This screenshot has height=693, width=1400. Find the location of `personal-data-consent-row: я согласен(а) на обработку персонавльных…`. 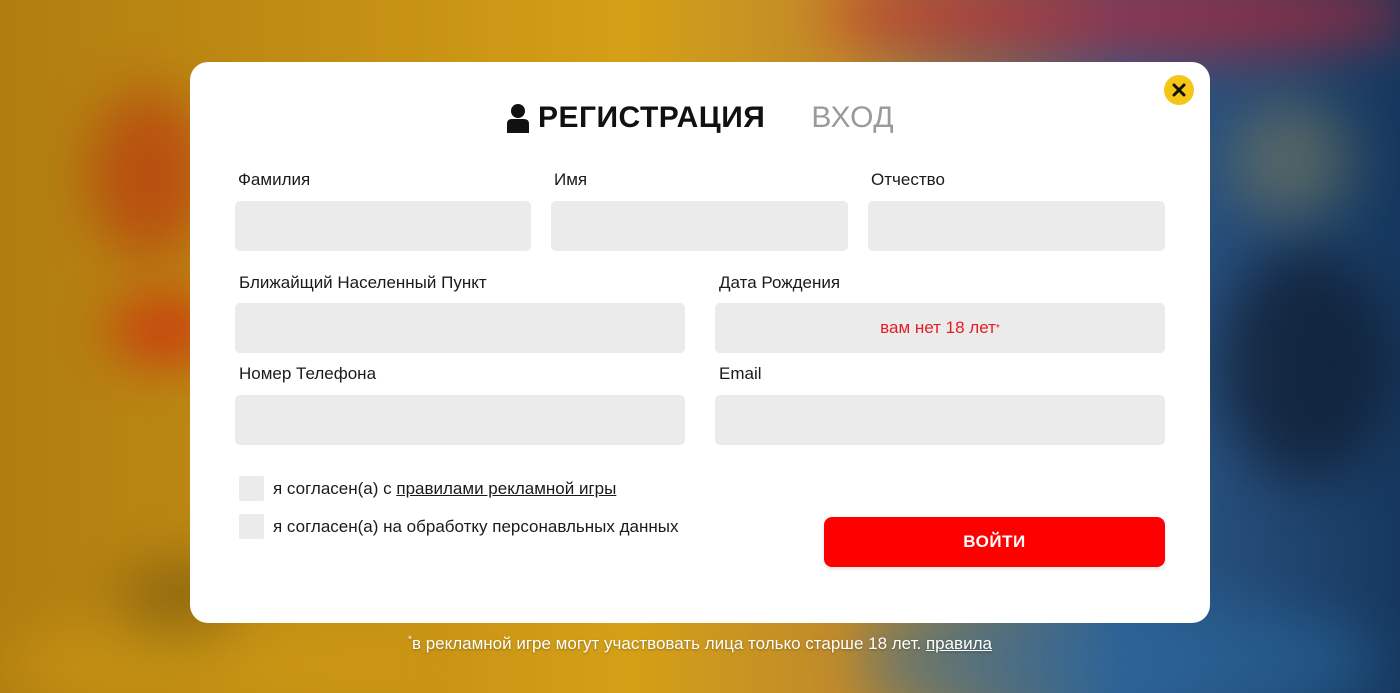

personal-data-consent-row: я согласен(а) на обработку персонавльных… is located at coordinates (458, 526).